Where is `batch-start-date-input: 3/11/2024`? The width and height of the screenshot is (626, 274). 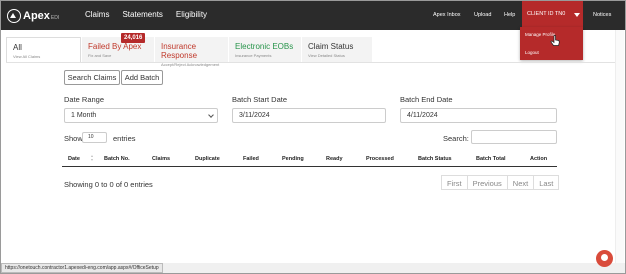 batch-start-date-input: 3/11/2024 is located at coordinates (309, 115).